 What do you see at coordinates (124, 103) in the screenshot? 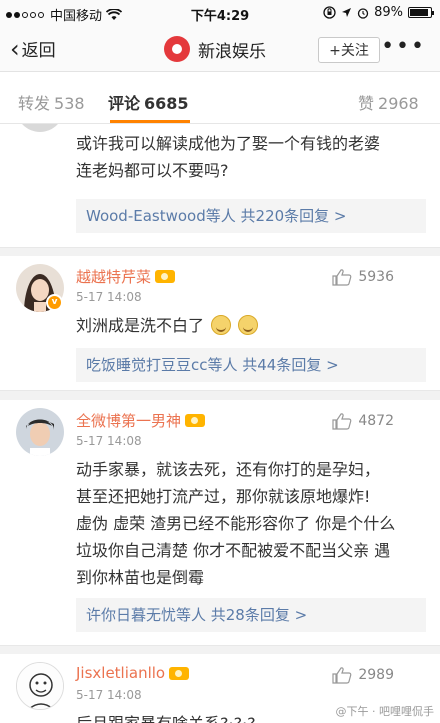
I see `tab-comment-label: 评论` at bounding box center [124, 103].